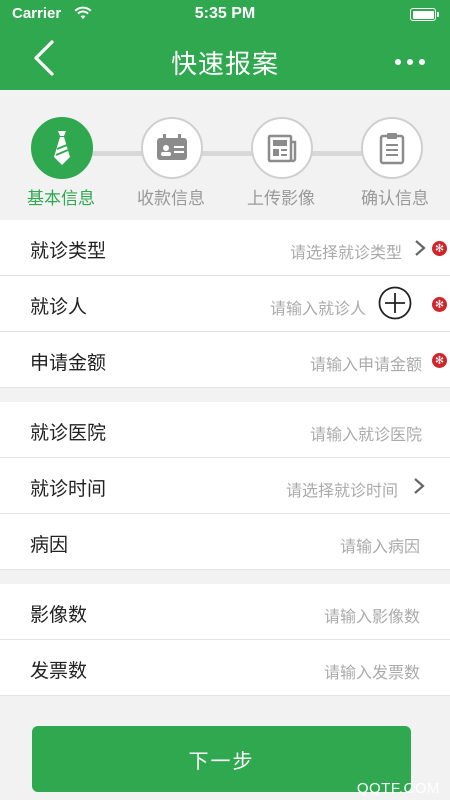 The image size is (450, 800). Describe the element at coordinates (49, 545) in the screenshot. I see `cause-label: 病因` at that location.